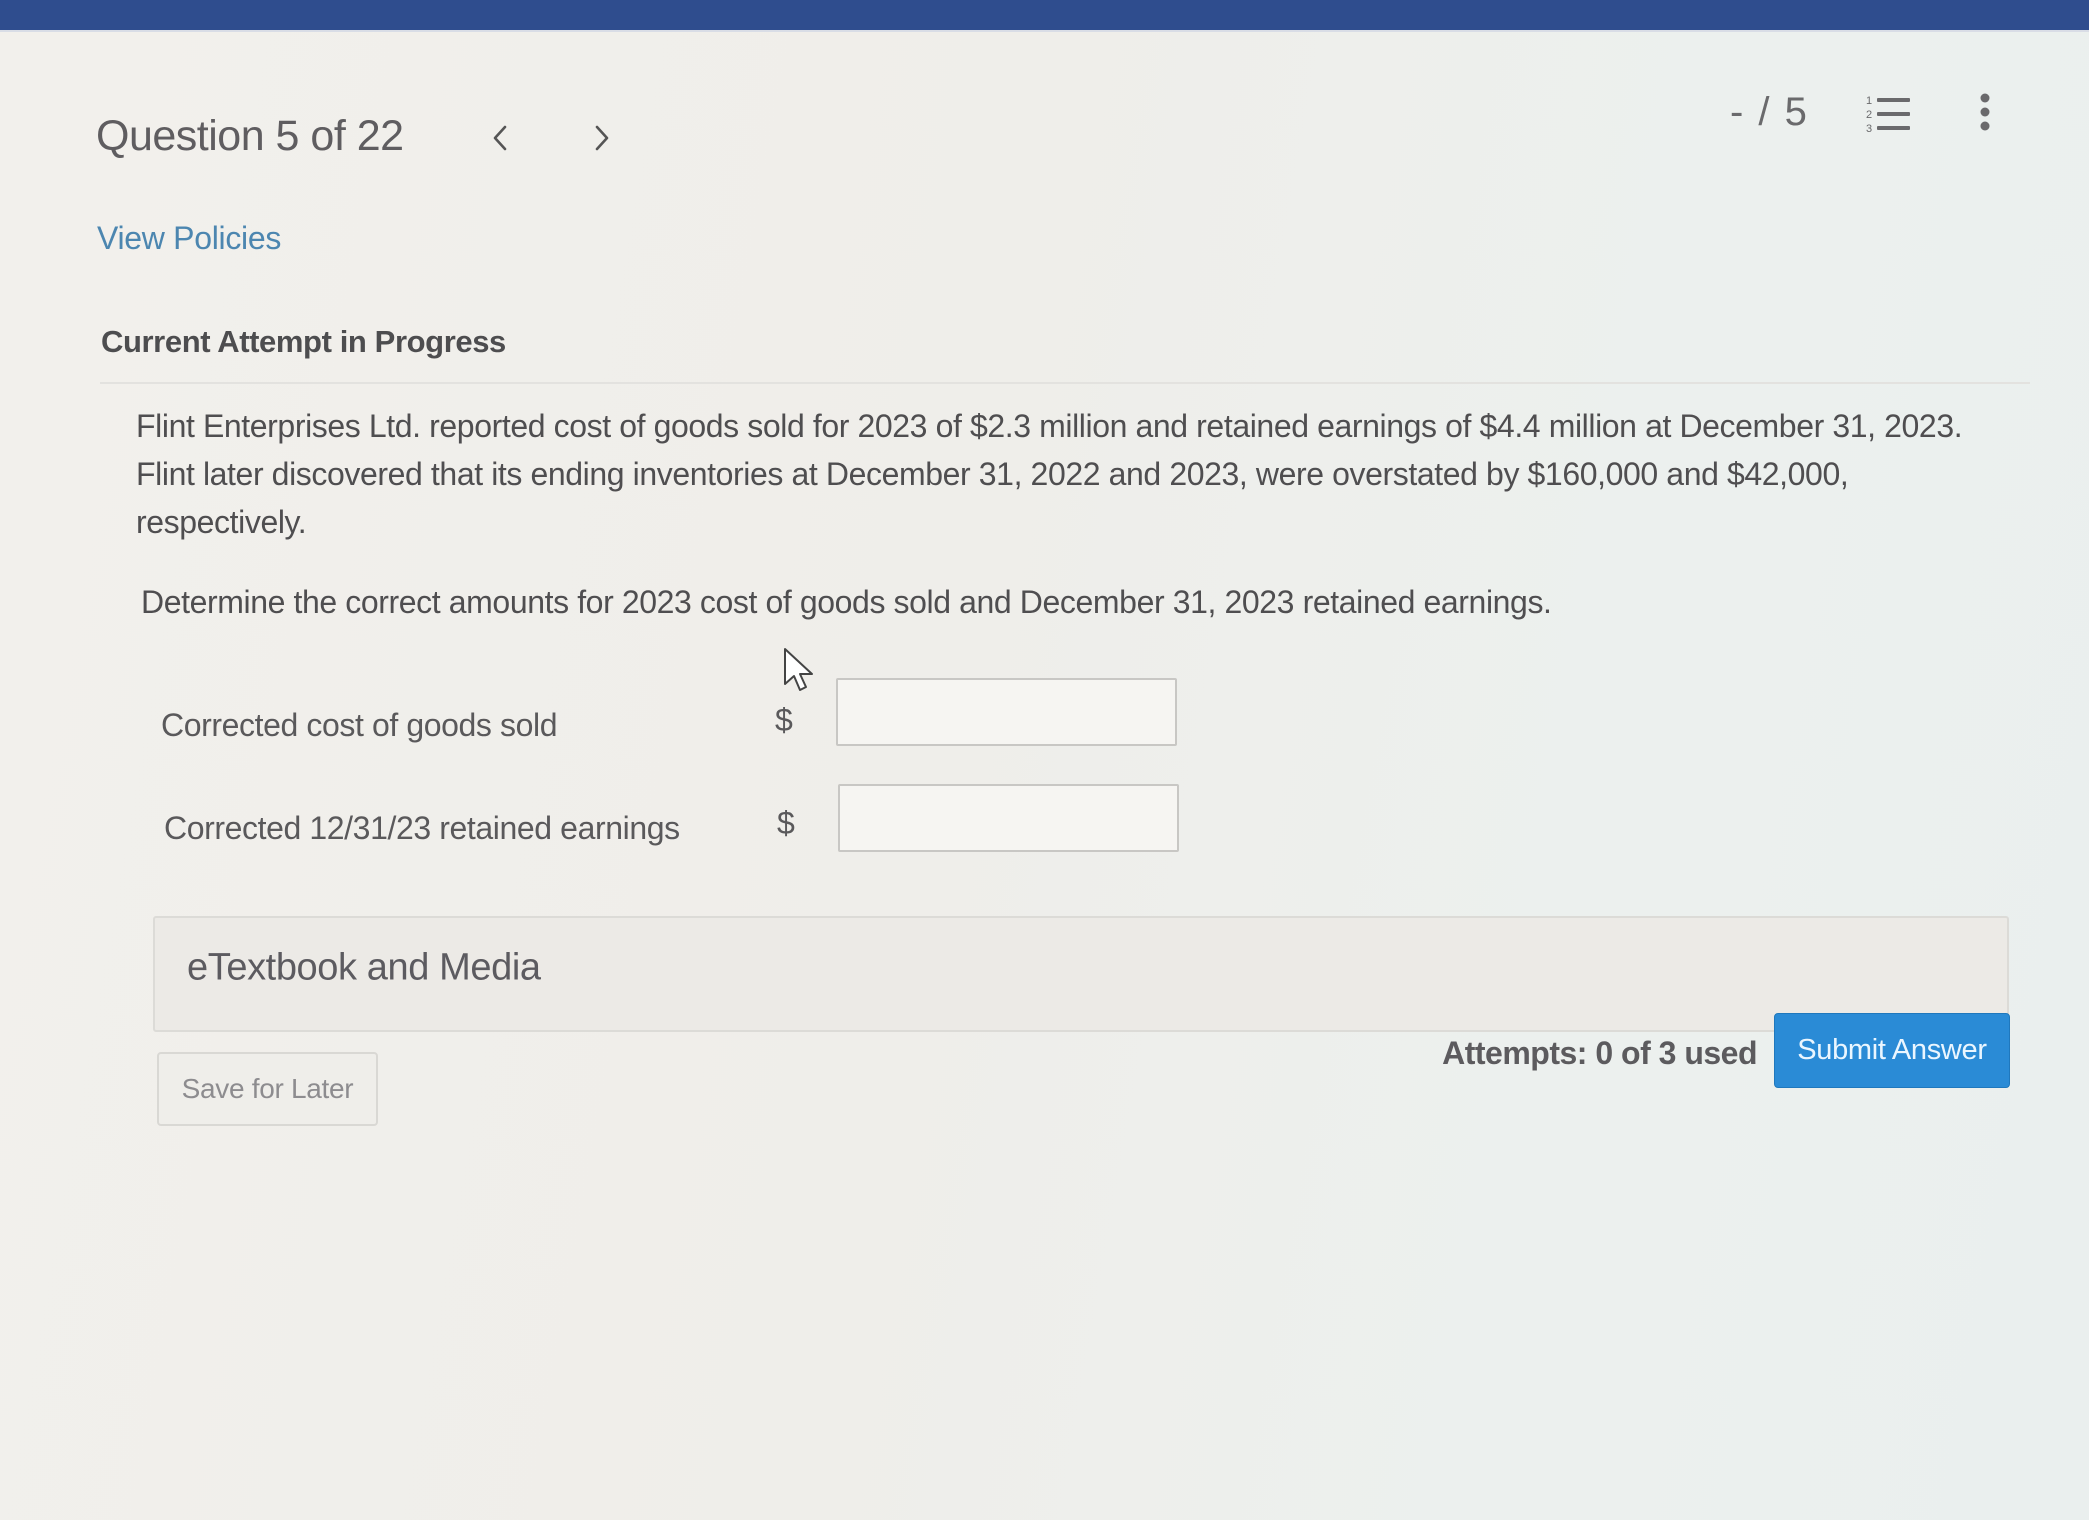 The width and height of the screenshot is (2089, 1520). What do you see at coordinates (303, 341) in the screenshot?
I see `attempt-status-heading: Current Attempt in Progress` at bounding box center [303, 341].